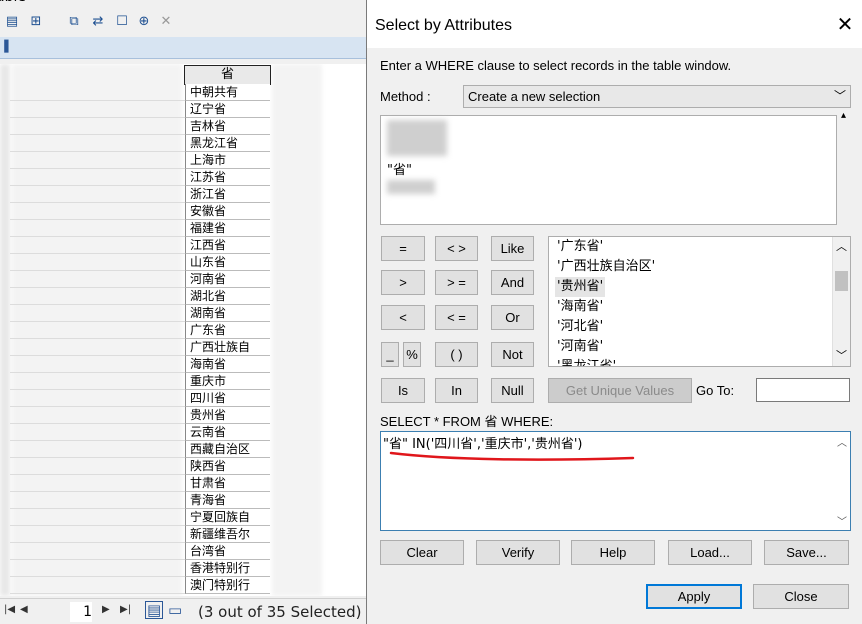  What do you see at coordinates (125, 609) in the screenshot?
I see `last-record-icon: ▶|` at bounding box center [125, 609].